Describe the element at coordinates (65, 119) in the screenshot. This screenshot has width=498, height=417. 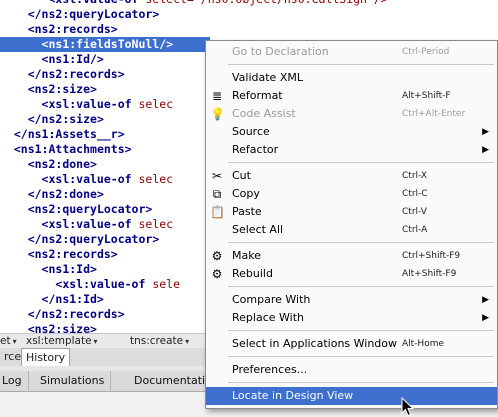
I see `code-tag: </ns2:size>` at that location.